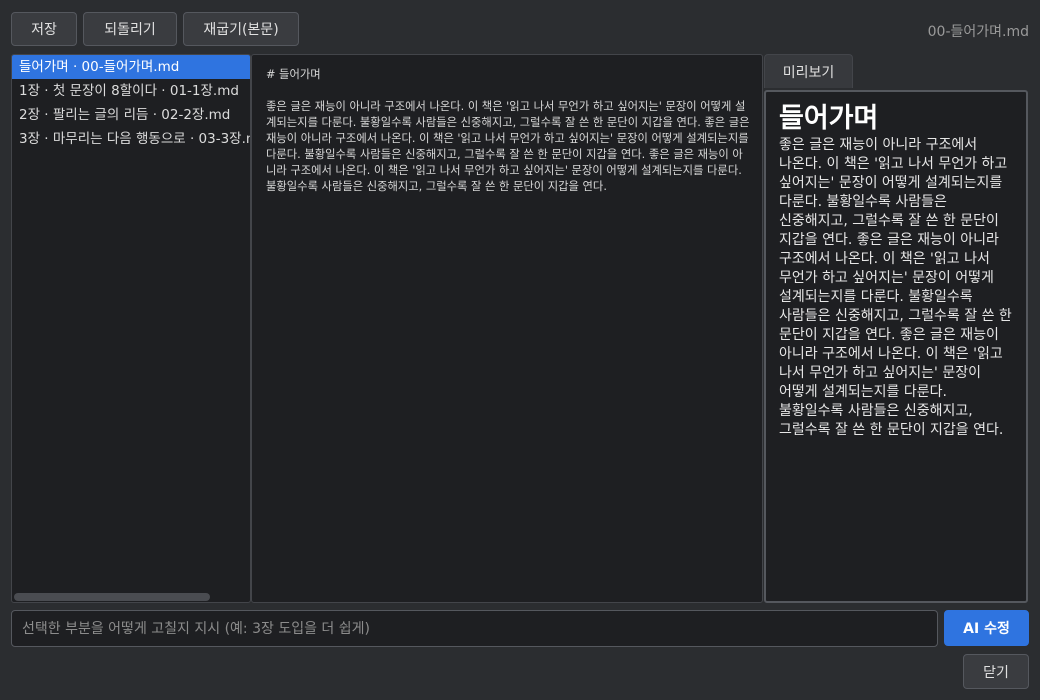 The height and width of the screenshot is (700, 1040). Describe the element at coordinates (996, 671) in the screenshot. I see `close-button: 닫기` at that location.